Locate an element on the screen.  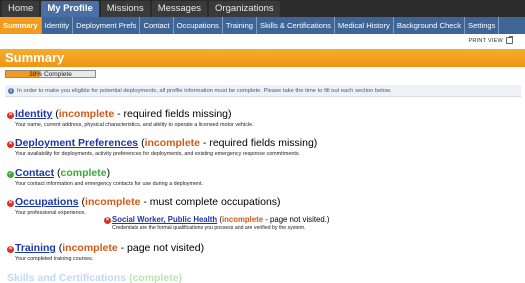
subnav-identity: Identity is located at coordinates (58, 25).